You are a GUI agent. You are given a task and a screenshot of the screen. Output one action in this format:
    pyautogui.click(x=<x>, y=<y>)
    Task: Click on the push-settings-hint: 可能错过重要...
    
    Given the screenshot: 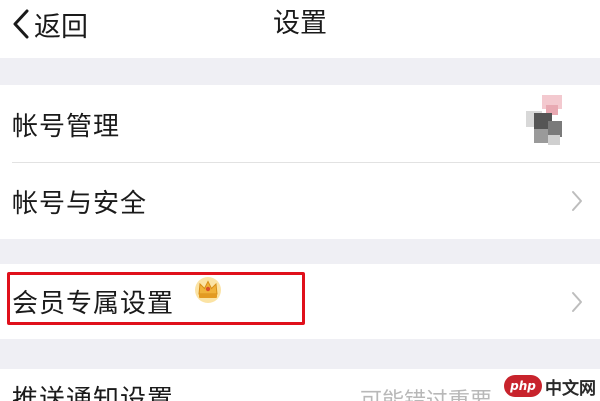 What is the action you would take?
    pyautogui.click(x=436, y=392)
    